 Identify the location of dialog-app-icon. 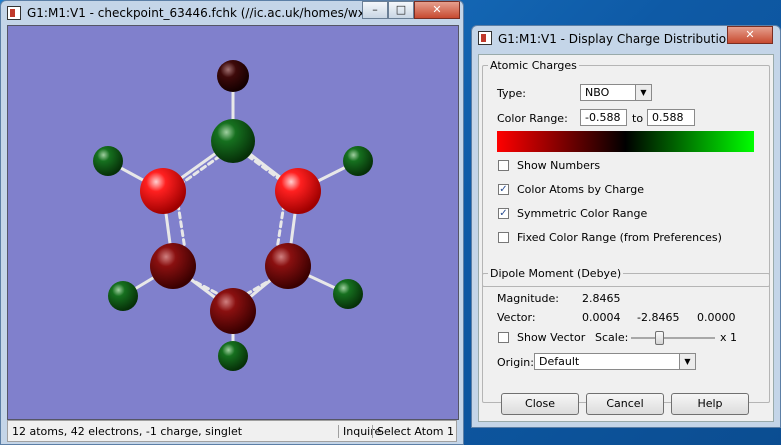
(485, 38).